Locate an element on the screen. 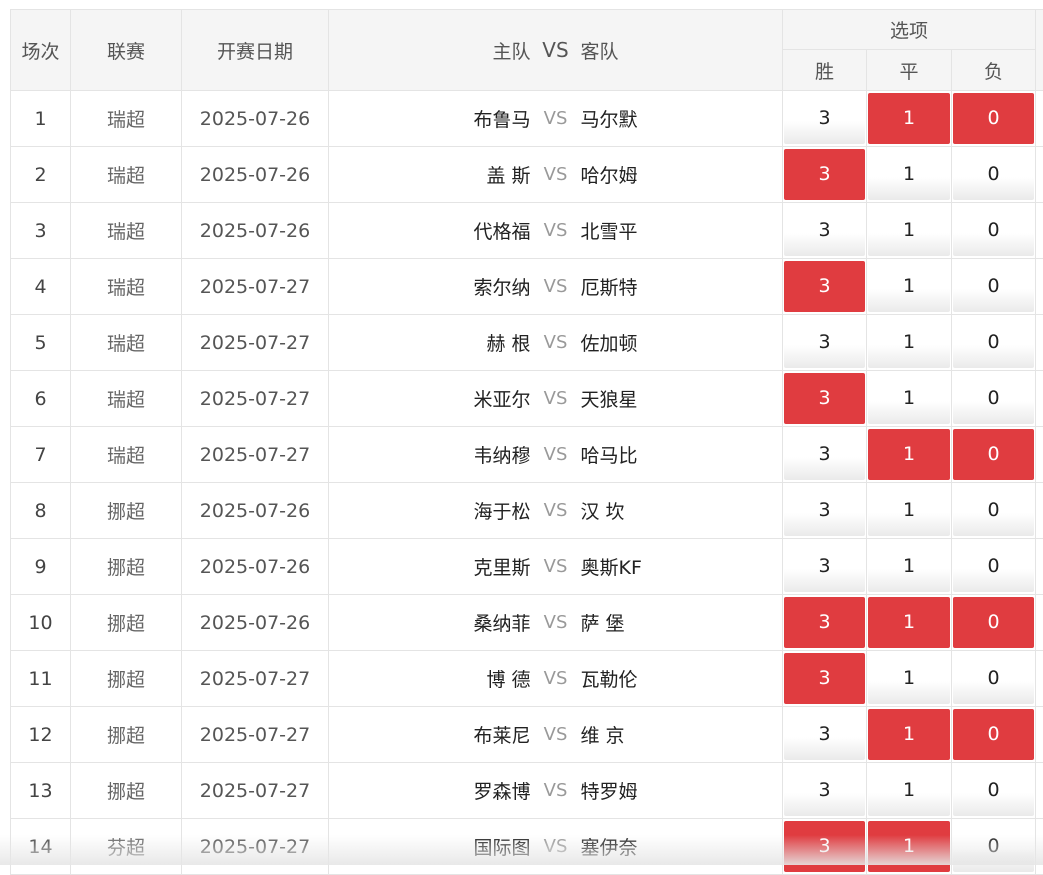 The width and height of the screenshot is (1043, 875). table-row: 10 挪超 2025-07-26 桑纳菲 VS 萨 堡 3 1 0 is located at coordinates (527, 623).